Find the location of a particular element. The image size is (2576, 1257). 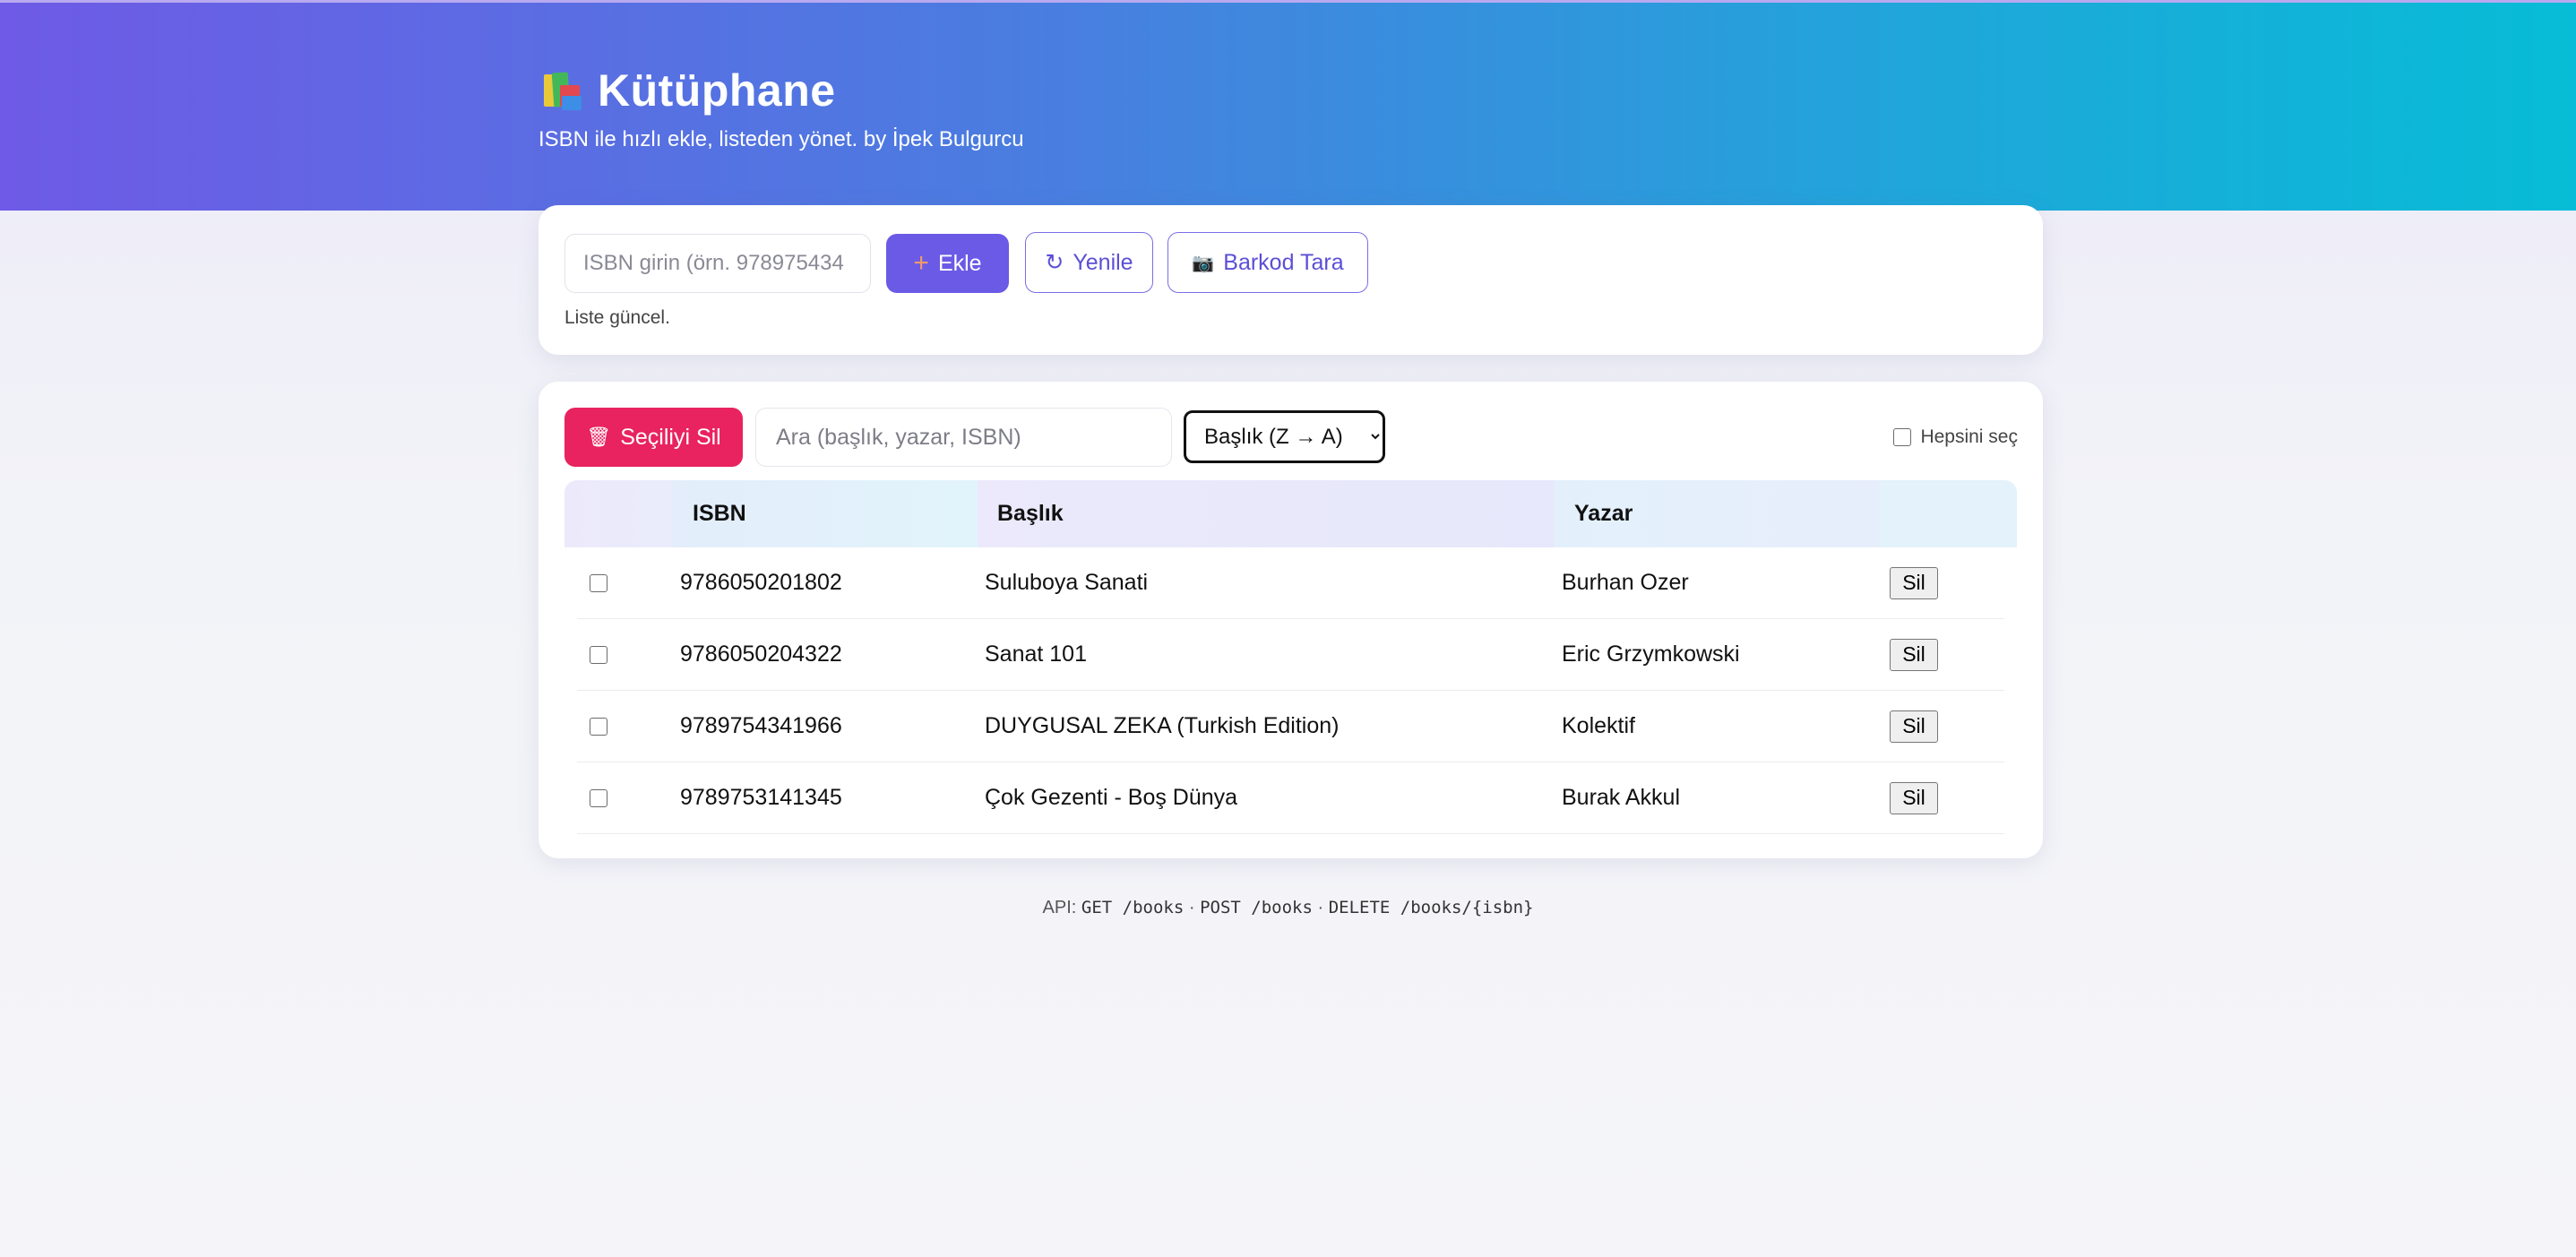

delete-selected-button: 🗑 Seçiliyi Sil is located at coordinates (653, 437).